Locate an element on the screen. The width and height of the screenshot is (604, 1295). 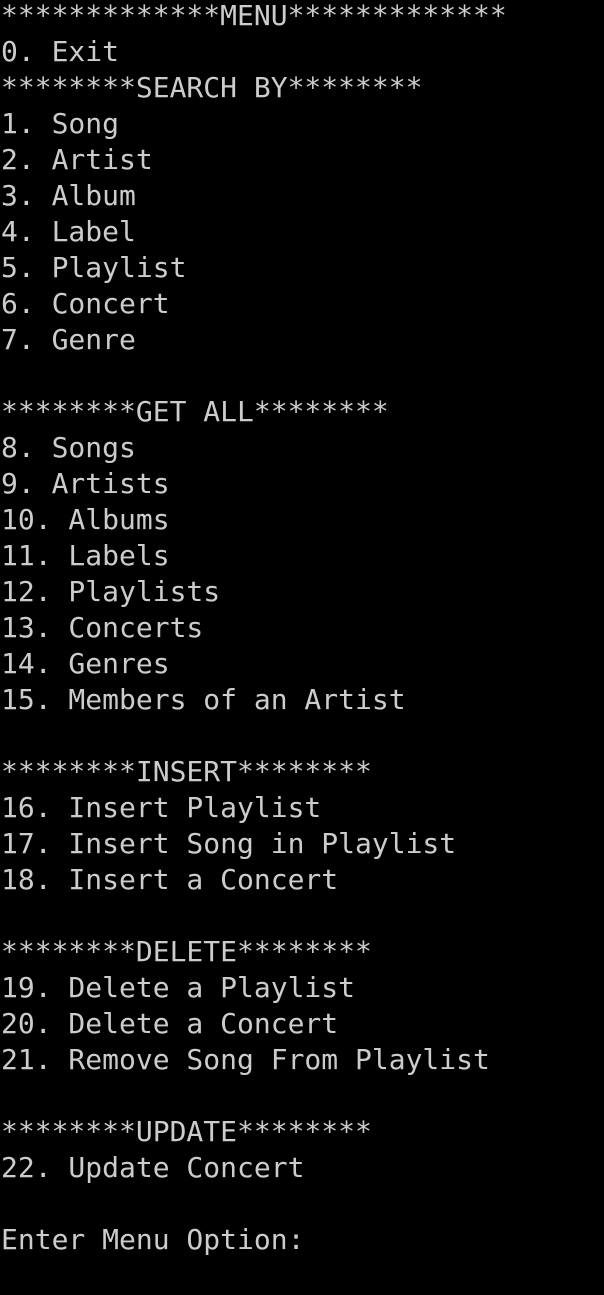
section-heading-search-by: ********SEARCH BY******** is located at coordinates (212, 87).